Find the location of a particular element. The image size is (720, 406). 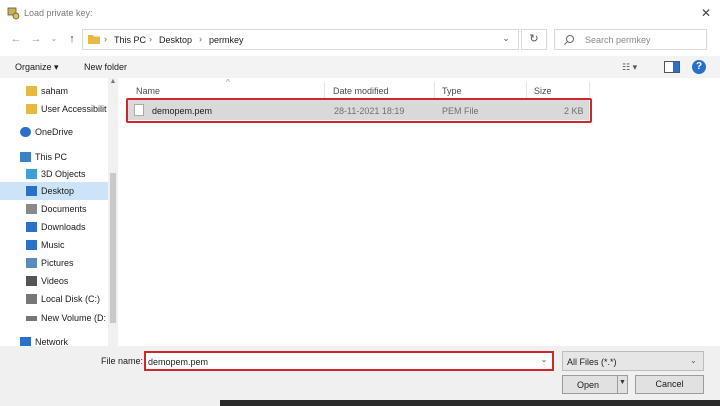

open-button: Open ▼ is located at coordinates (595, 384).